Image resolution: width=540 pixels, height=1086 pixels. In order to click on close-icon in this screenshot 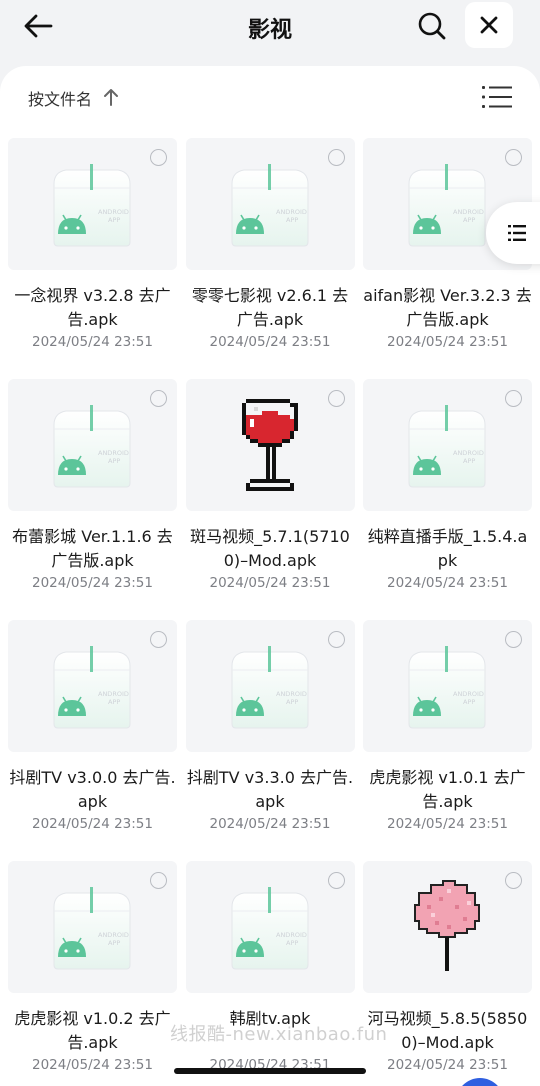, I will do `click(489, 25)`.